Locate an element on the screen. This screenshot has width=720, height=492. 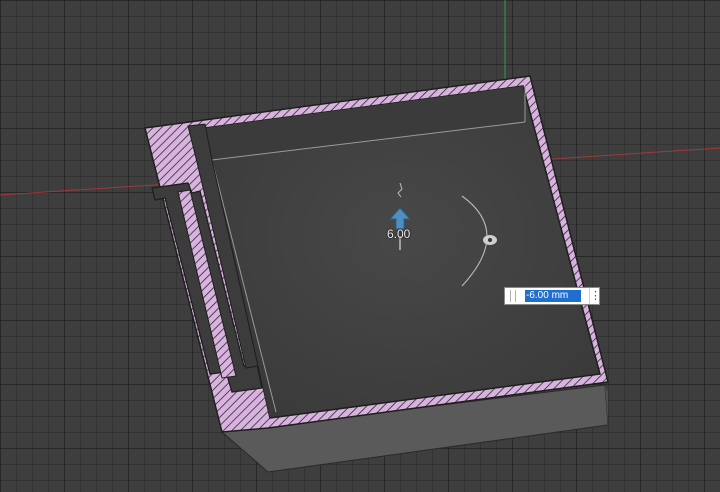
distance-input is located at coordinates (553, 296).